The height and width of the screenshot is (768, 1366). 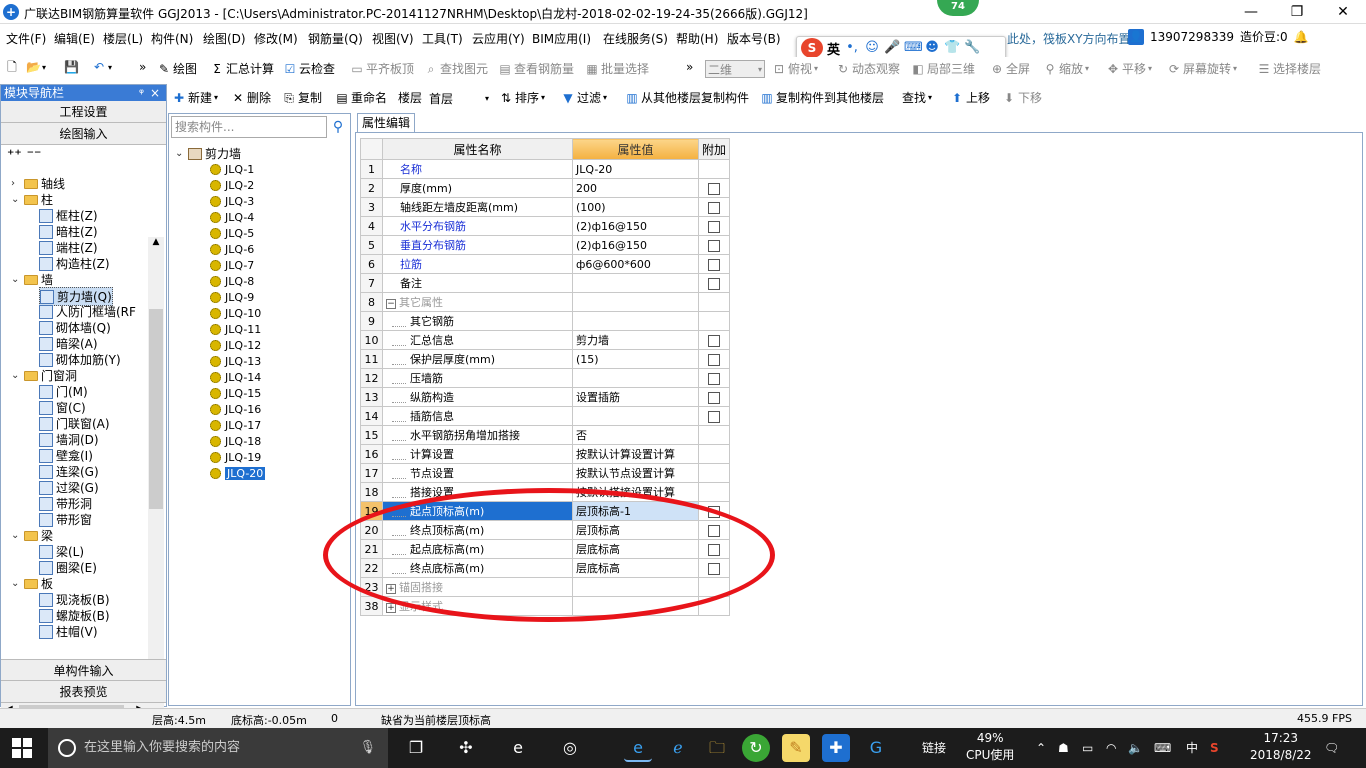 I want to click on clock: 17:23 2018/8/22, so click(x=1281, y=747).